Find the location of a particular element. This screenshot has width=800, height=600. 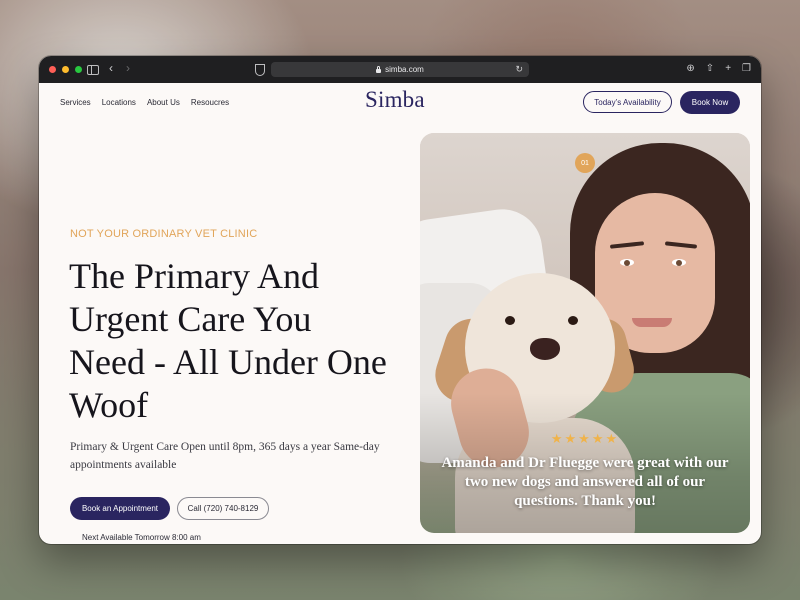

back-icon: ‹ is located at coordinates (111, 68).